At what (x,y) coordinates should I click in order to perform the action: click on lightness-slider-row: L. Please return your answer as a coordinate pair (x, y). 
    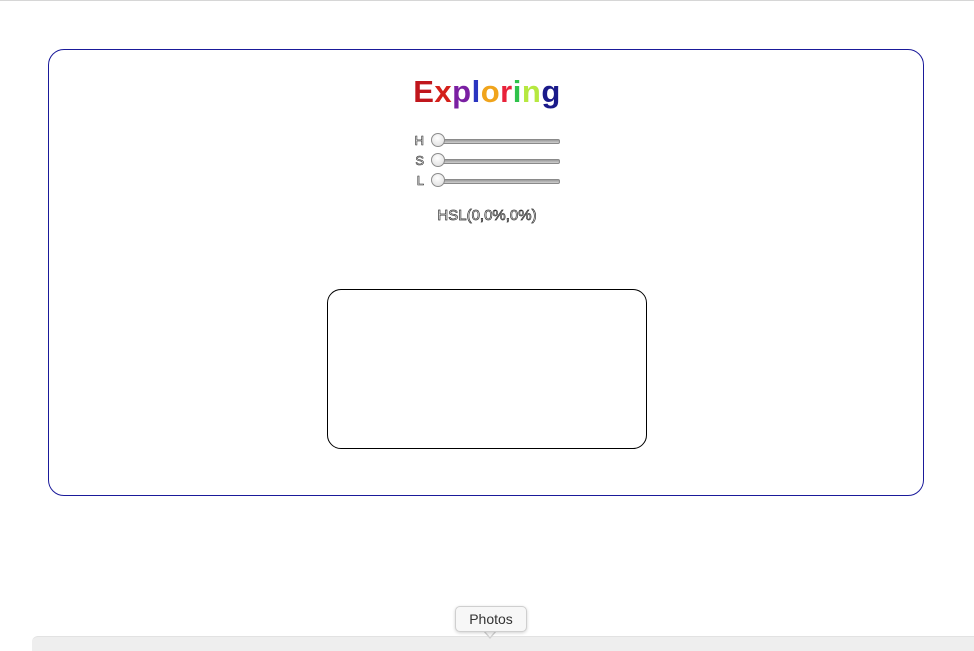
    Looking at the image, I should click on (490, 181).